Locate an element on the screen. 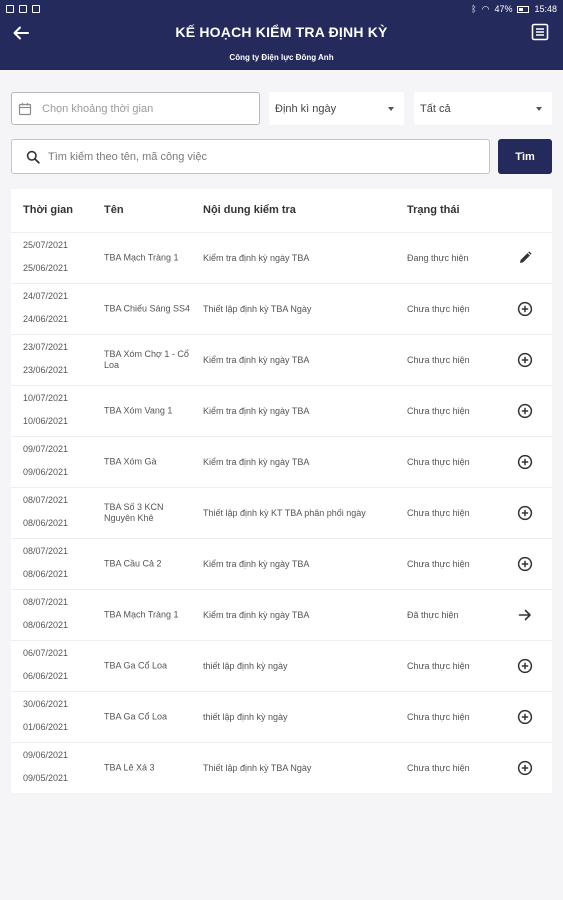 The image size is (563, 900). battery-icon is located at coordinates (523, 9).